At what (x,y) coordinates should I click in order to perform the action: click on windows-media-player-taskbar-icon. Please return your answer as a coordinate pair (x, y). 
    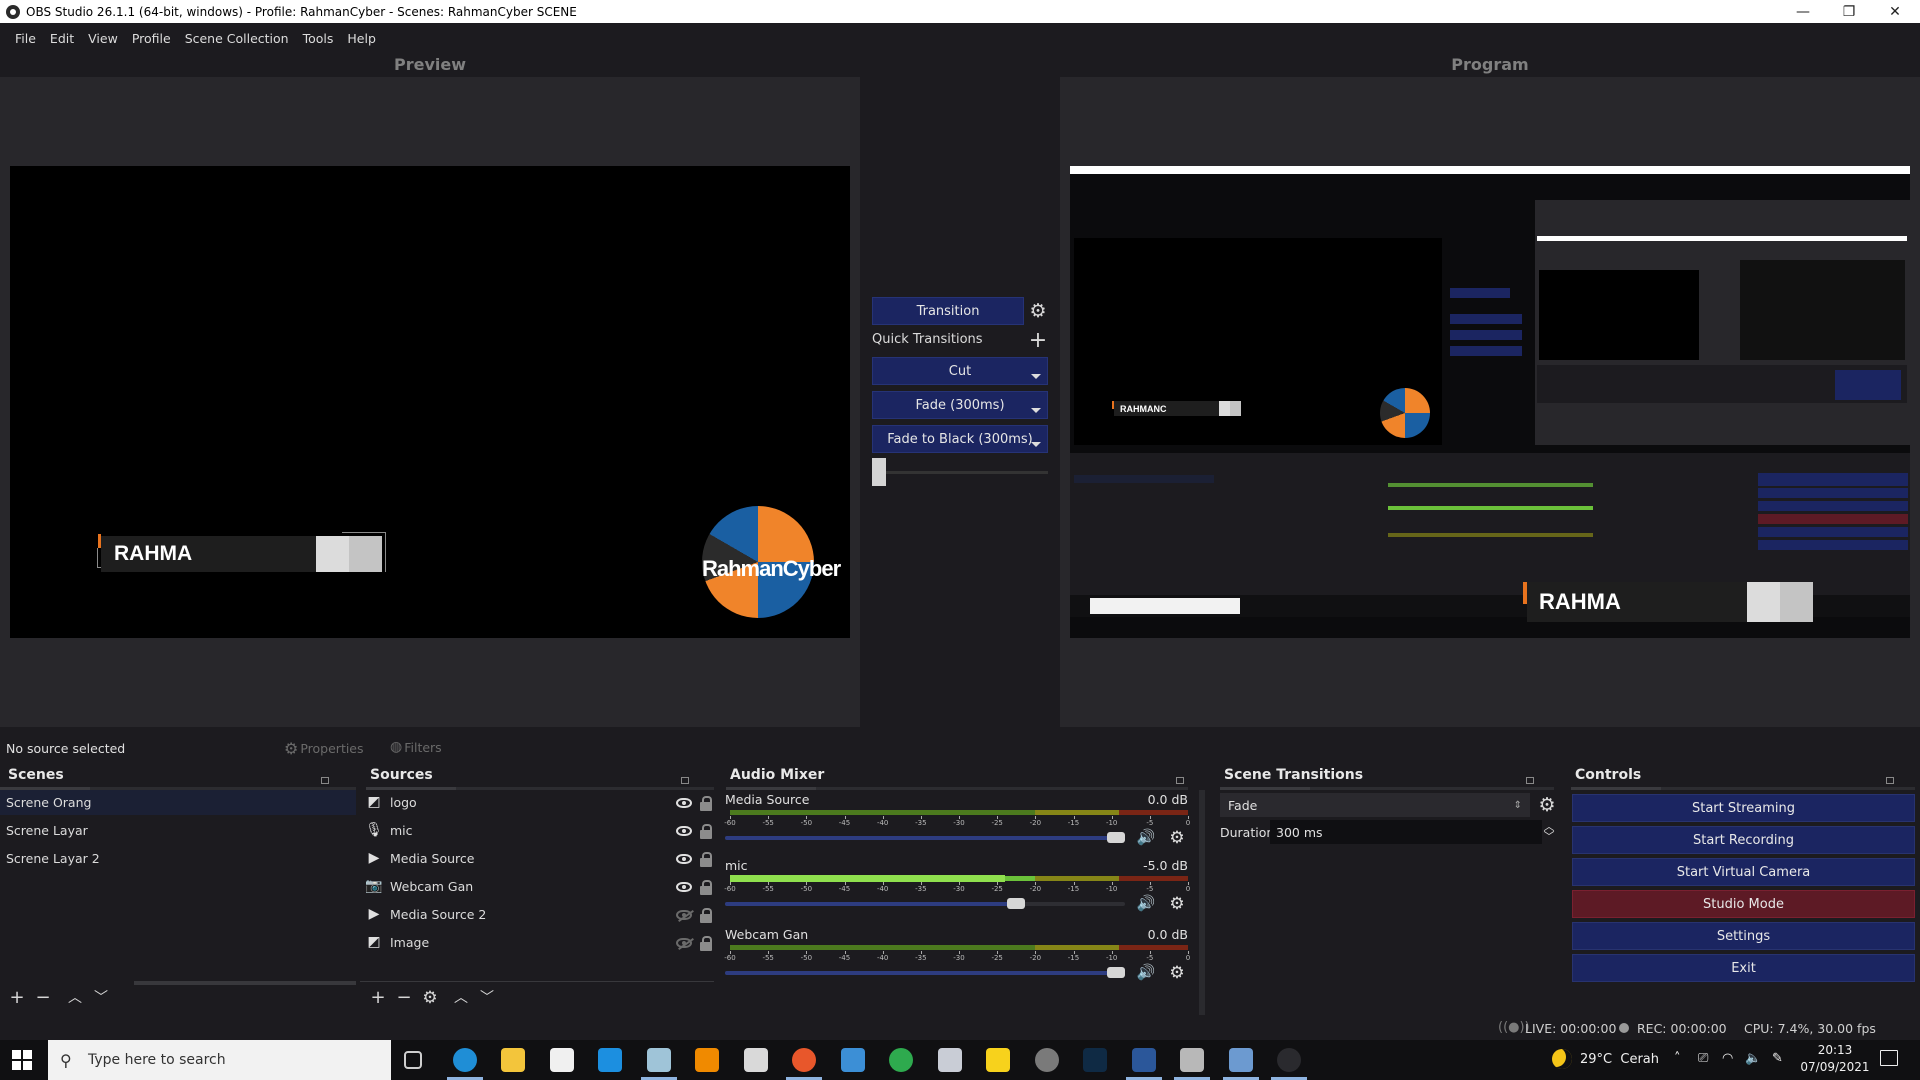
    Looking at the image, I should click on (852, 1060).